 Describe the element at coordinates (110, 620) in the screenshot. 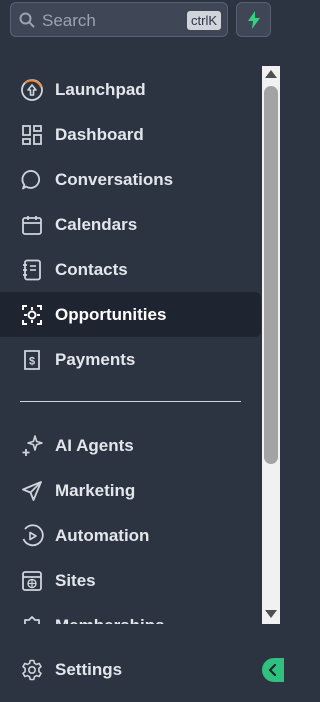

I see `sidebar-item-label: Memberships` at that location.